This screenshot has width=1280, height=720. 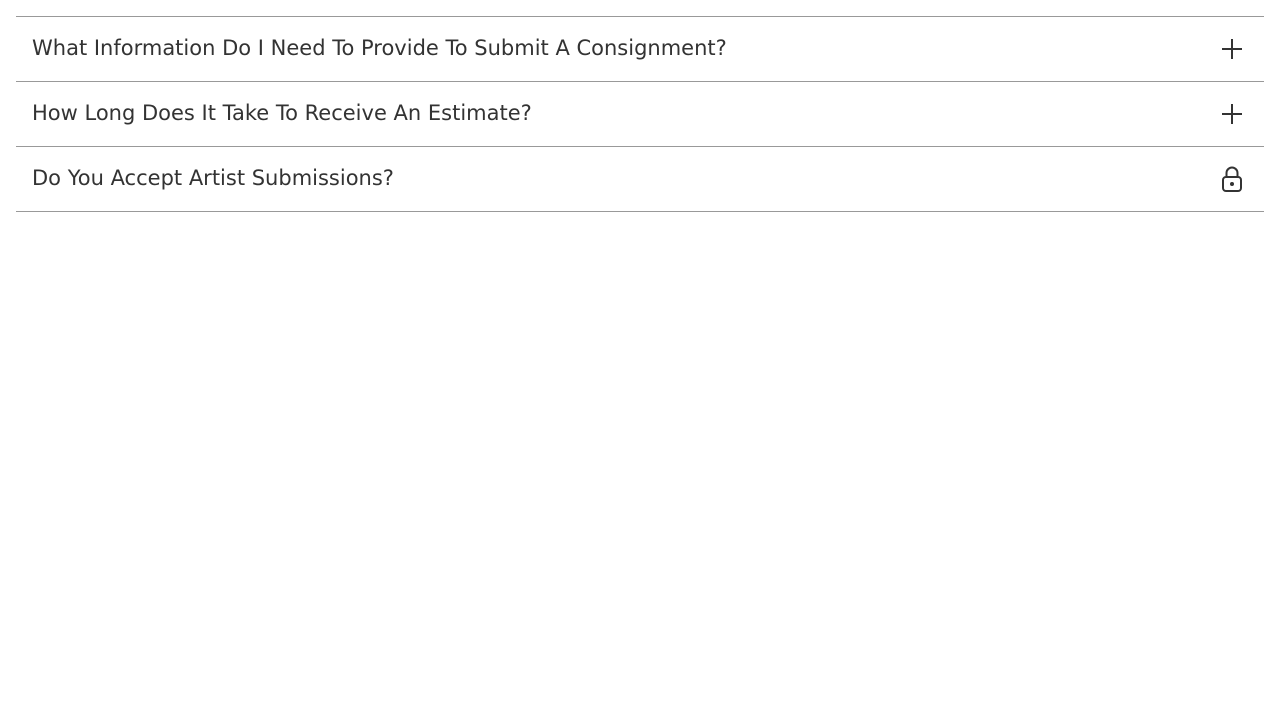 What do you see at coordinates (640, 179) in the screenshot?
I see `faq-item-artist-submissions: Do You Accept Artist Submissions?` at bounding box center [640, 179].